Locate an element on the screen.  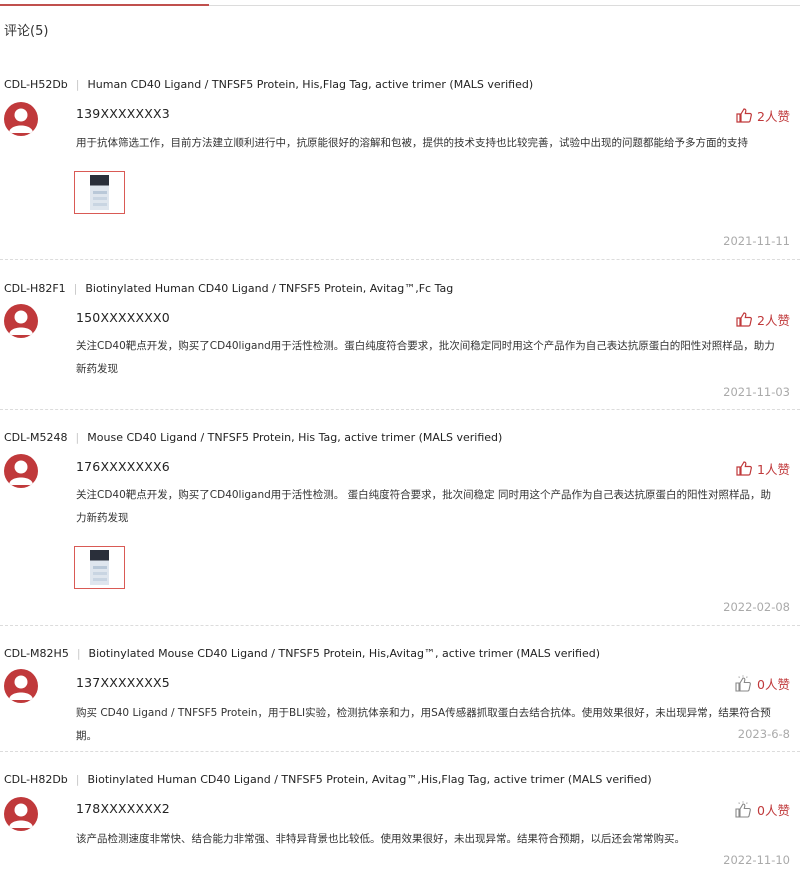
user-name: 178XXXXXXX2 is located at coordinates (123, 808).